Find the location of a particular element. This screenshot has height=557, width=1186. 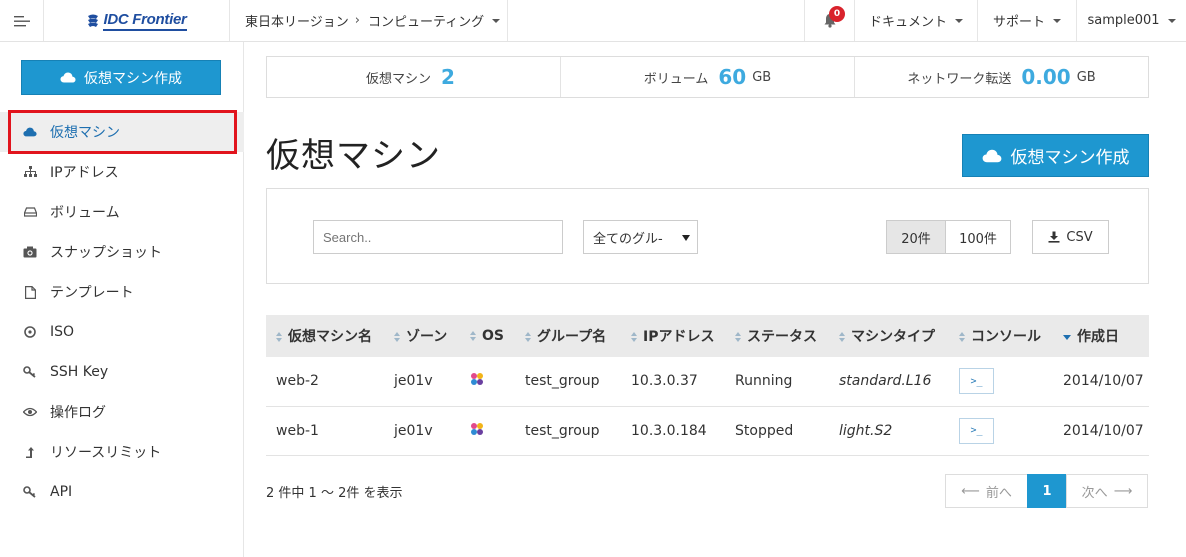

idcf-logo-icon is located at coordinates (93, 20).